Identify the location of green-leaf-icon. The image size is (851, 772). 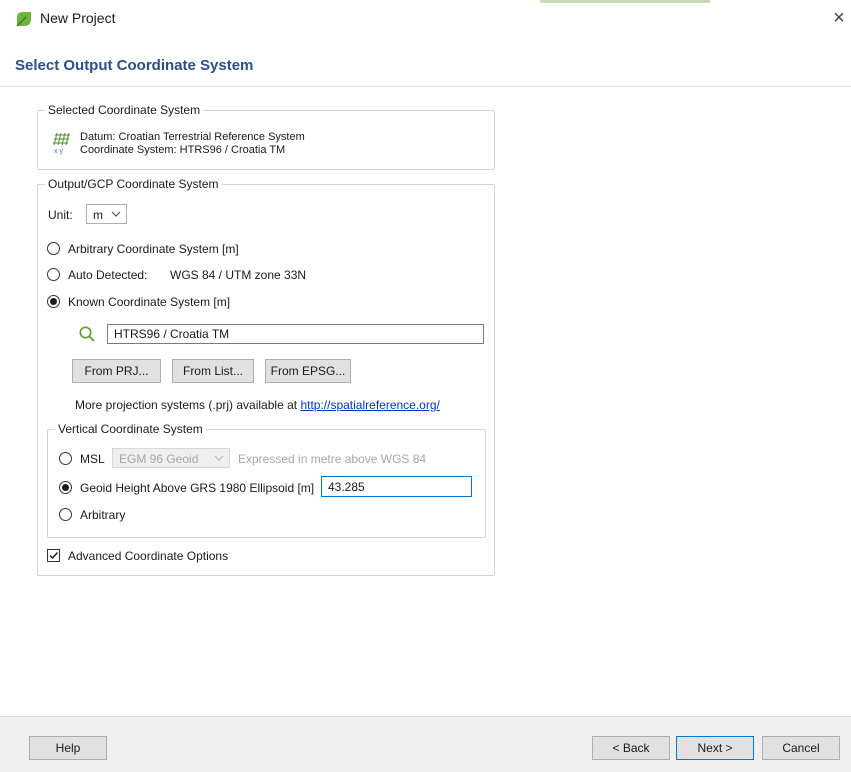
(24, 19).